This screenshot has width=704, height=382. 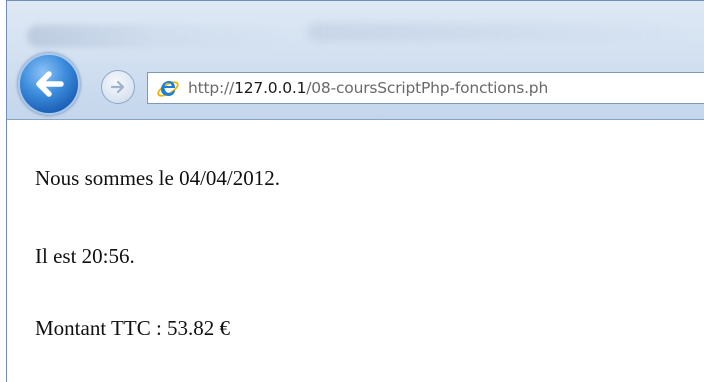 What do you see at coordinates (168, 89) in the screenshot?
I see `internet-explorer-icon` at bounding box center [168, 89].